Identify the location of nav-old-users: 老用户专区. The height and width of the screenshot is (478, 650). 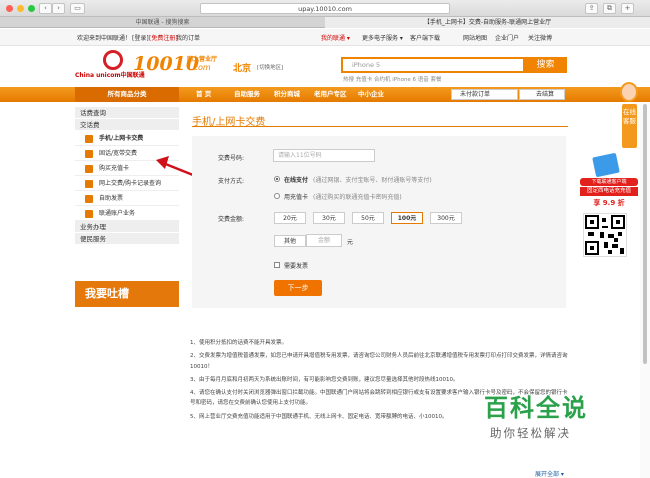
(330, 94).